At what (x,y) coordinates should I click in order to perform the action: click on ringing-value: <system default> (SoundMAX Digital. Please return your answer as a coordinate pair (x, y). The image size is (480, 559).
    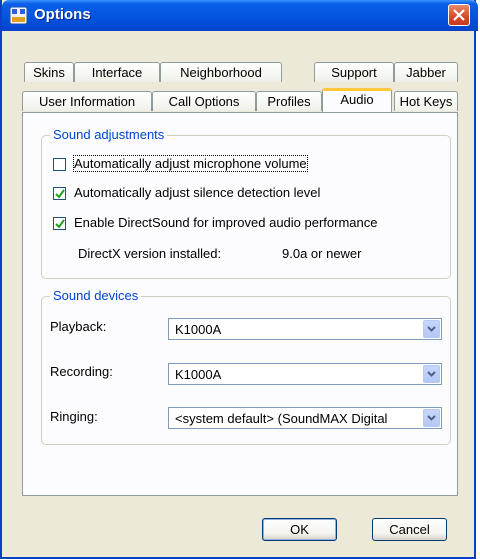
    Looking at the image, I should click on (281, 418).